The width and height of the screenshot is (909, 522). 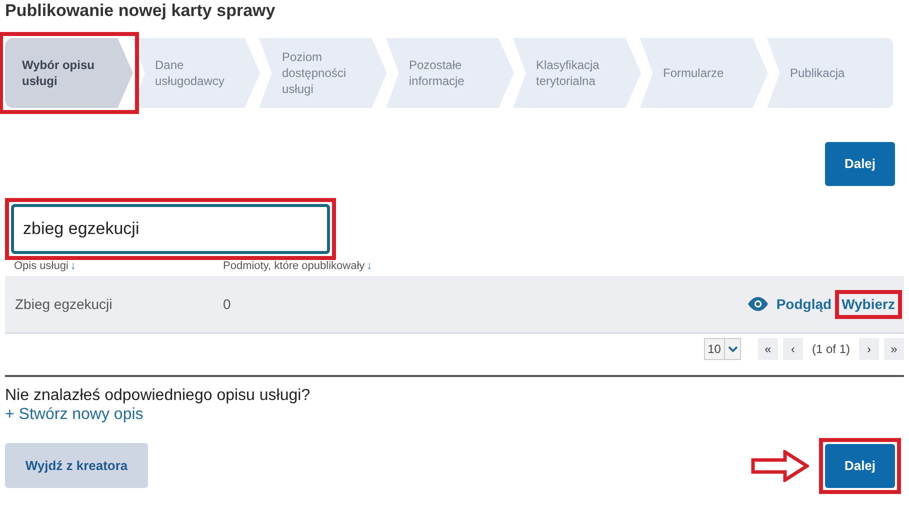 I want to click on page-size-select: 10, so click(x=722, y=349).